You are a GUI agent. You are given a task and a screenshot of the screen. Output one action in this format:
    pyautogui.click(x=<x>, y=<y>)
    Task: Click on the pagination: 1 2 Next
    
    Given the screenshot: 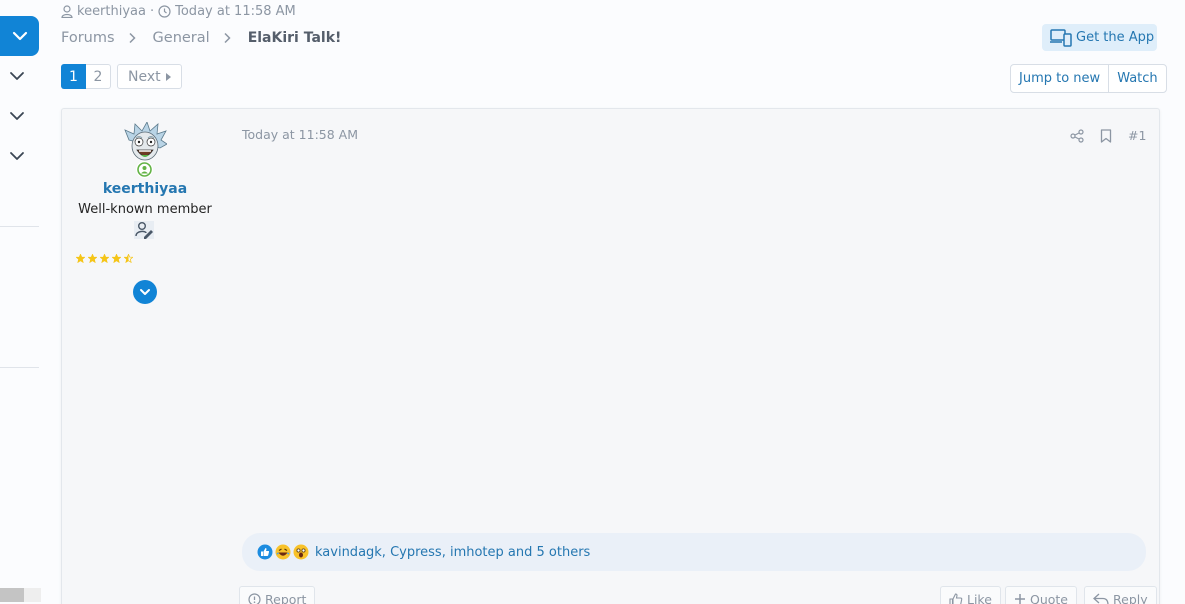 What is the action you would take?
    pyautogui.click(x=121, y=76)
    